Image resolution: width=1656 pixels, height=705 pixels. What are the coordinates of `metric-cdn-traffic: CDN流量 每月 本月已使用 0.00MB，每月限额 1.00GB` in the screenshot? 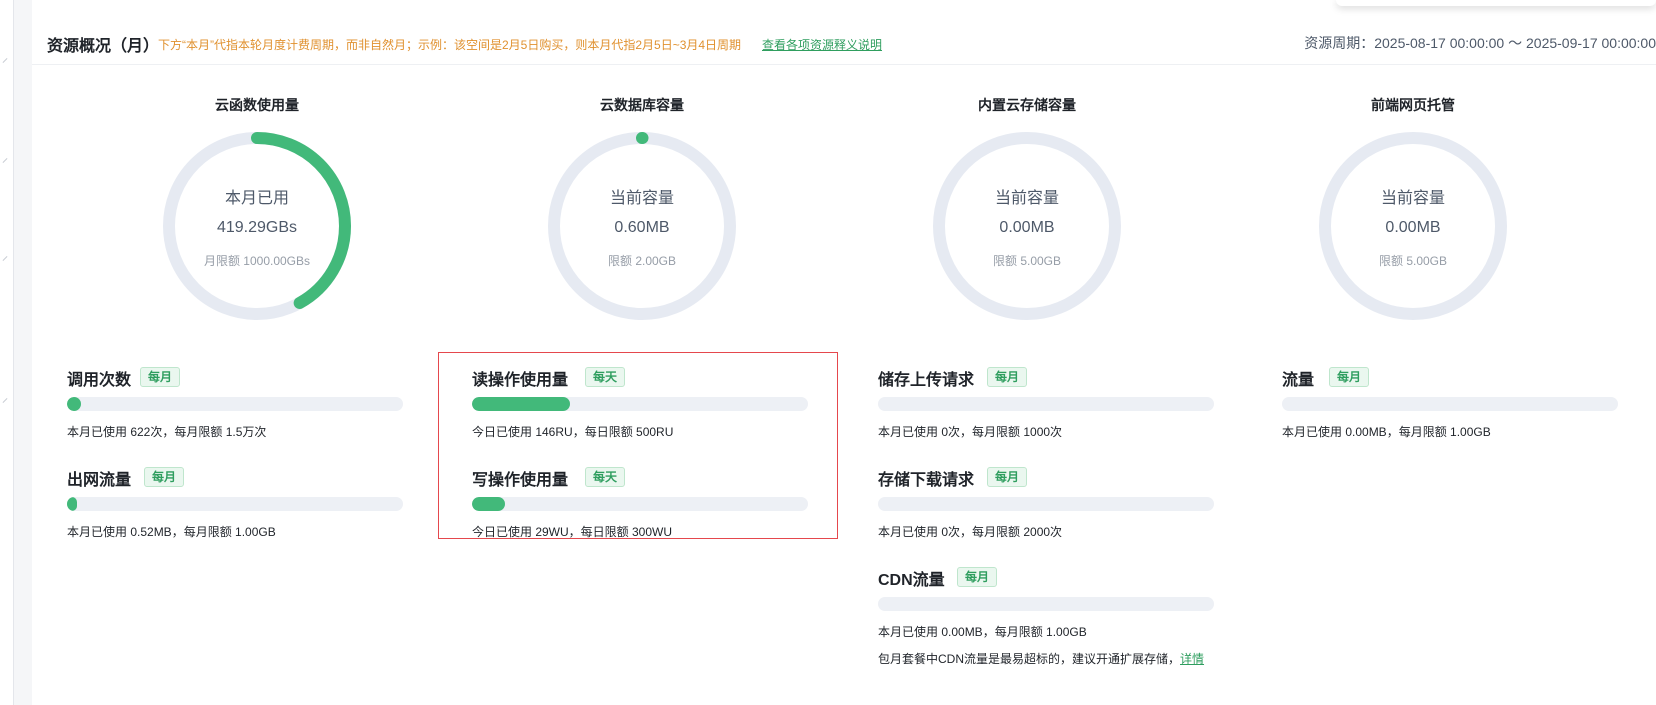 It's located at (1048, 606).